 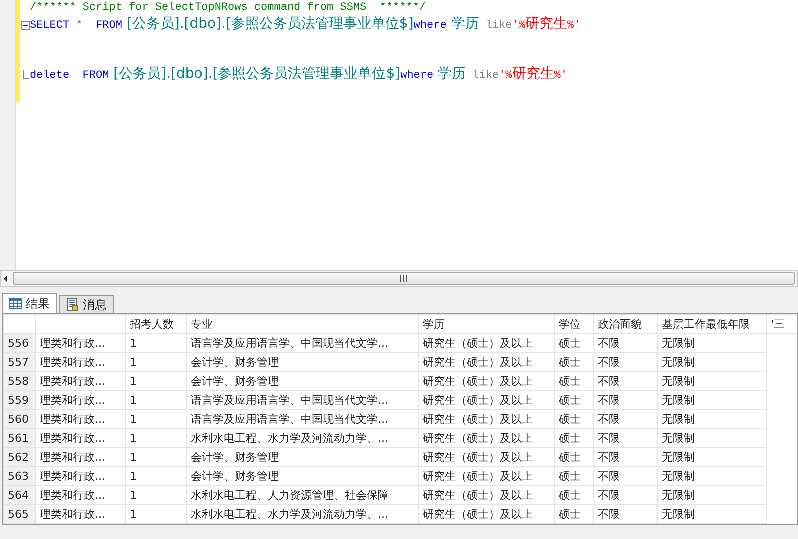 I want to click on grid-icon, so click(x=15, y=303).